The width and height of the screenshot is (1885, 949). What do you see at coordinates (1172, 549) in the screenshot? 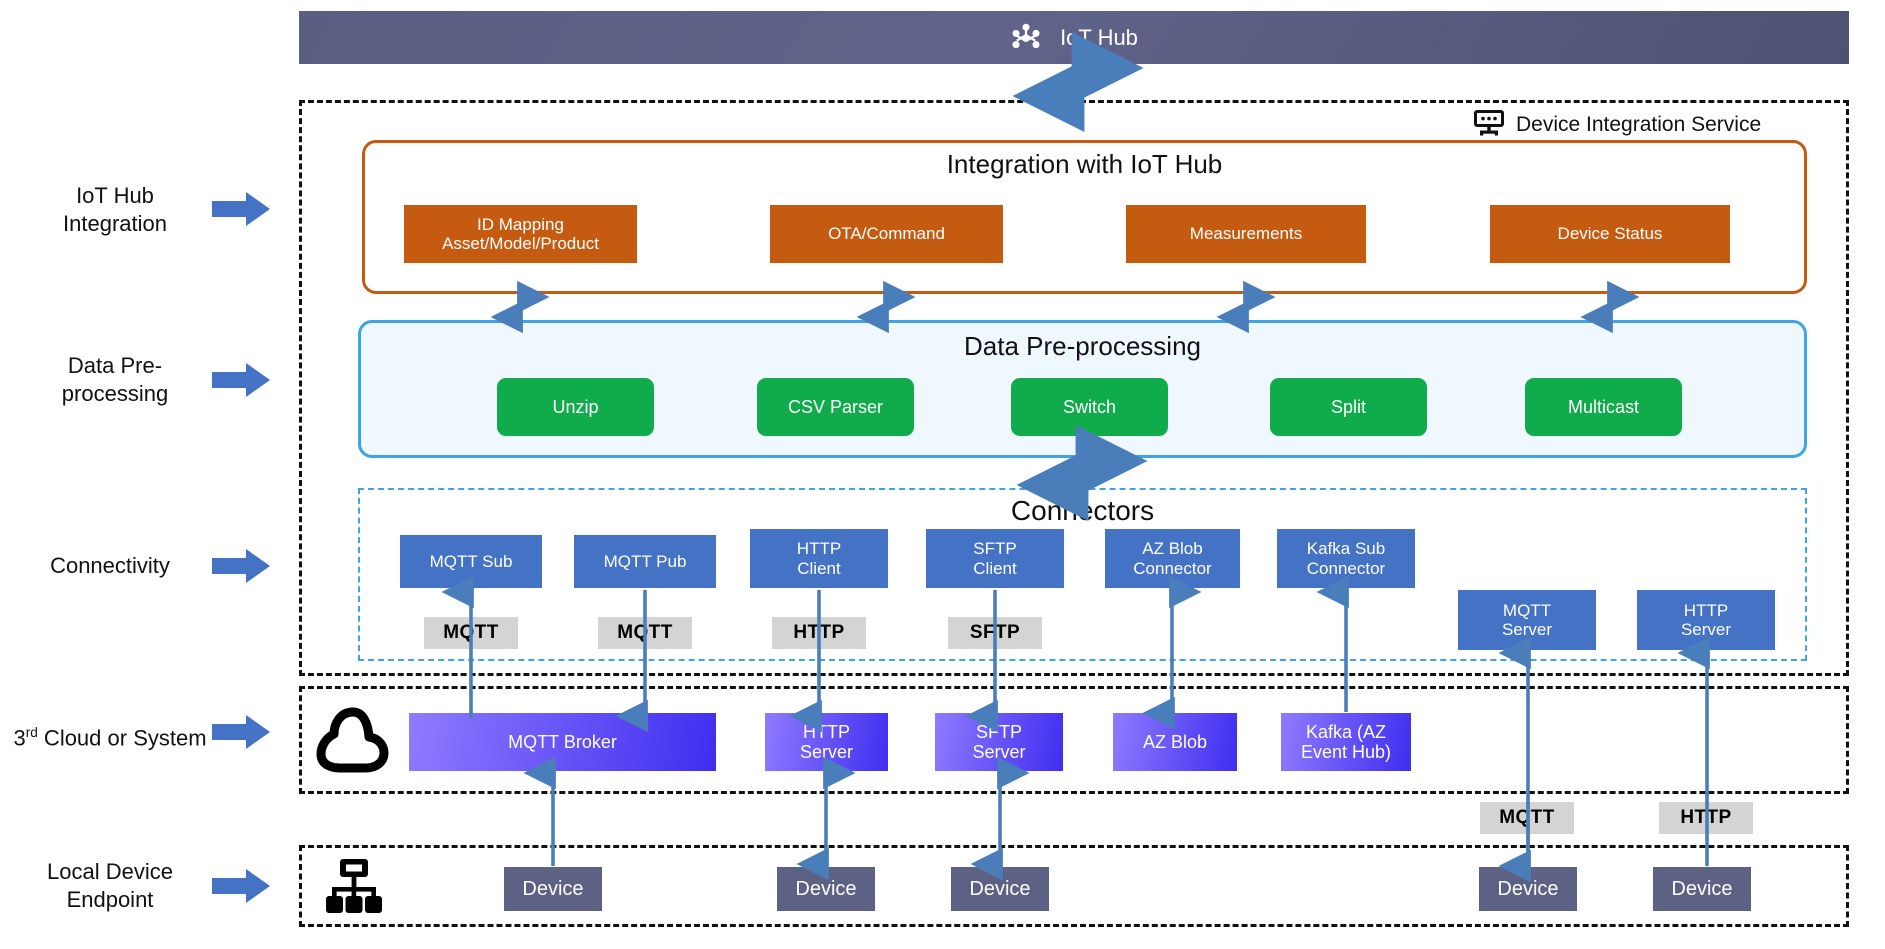
I see `connector-az-blob-line1: AZ Blob` at bounding box center [1172, 549].